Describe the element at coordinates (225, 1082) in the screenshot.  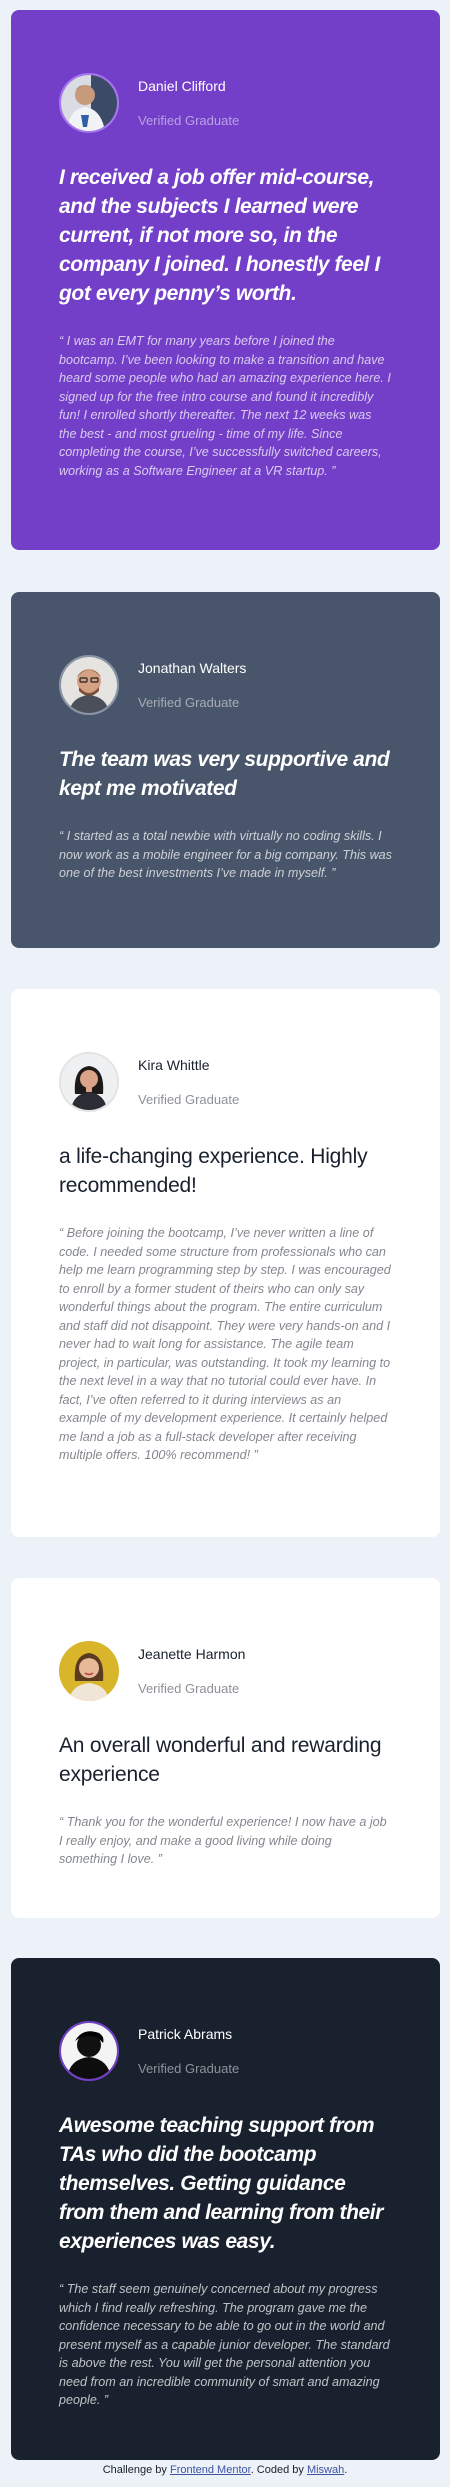
I see `author-row: Kira Whittle Verified Graduate` at that location.